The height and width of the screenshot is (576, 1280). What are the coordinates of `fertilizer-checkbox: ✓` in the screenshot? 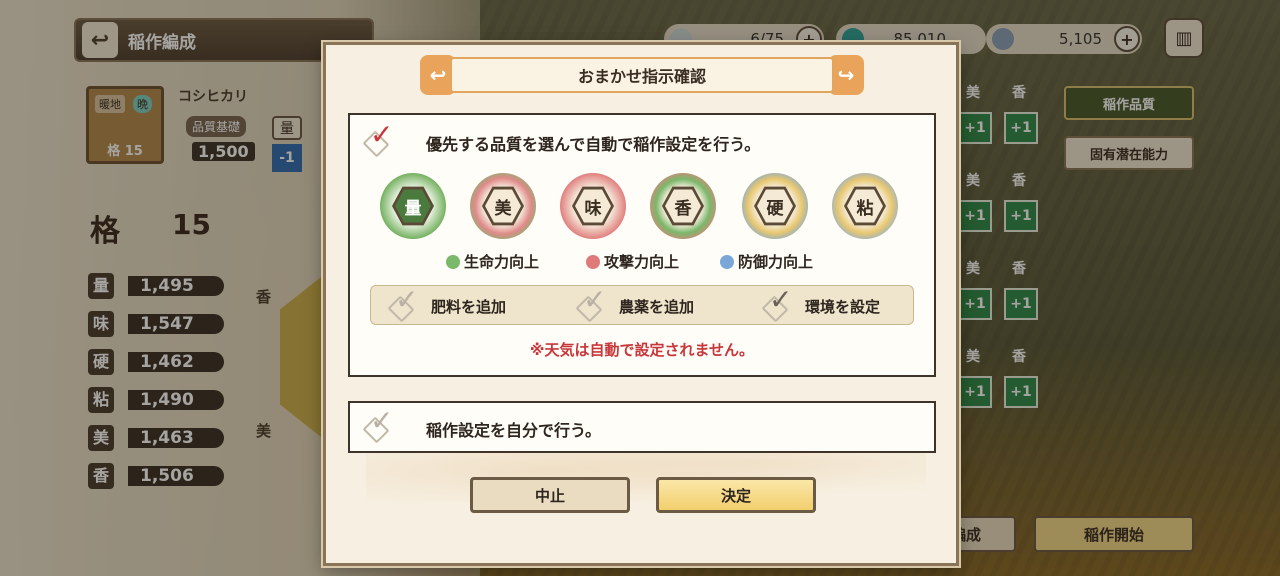 It's located at (404, 304).